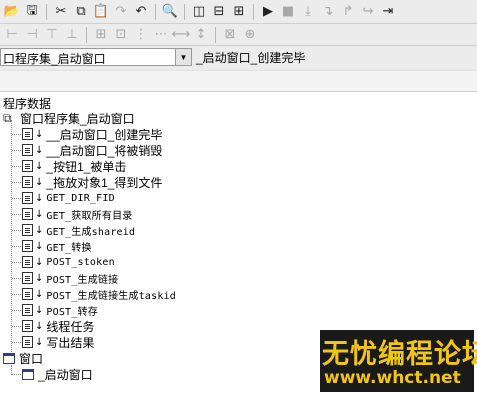 The width and height of the screenshot is (477, 395). I want to click on find-icon: 🔍, so click(170, 12).